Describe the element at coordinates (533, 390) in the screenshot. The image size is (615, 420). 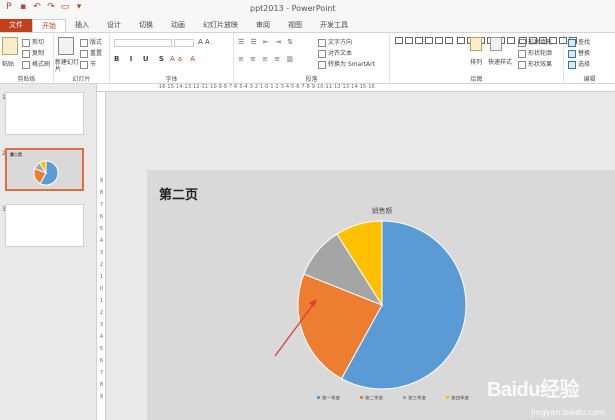
I see `watermark-brand: Baidu经验` at that location.